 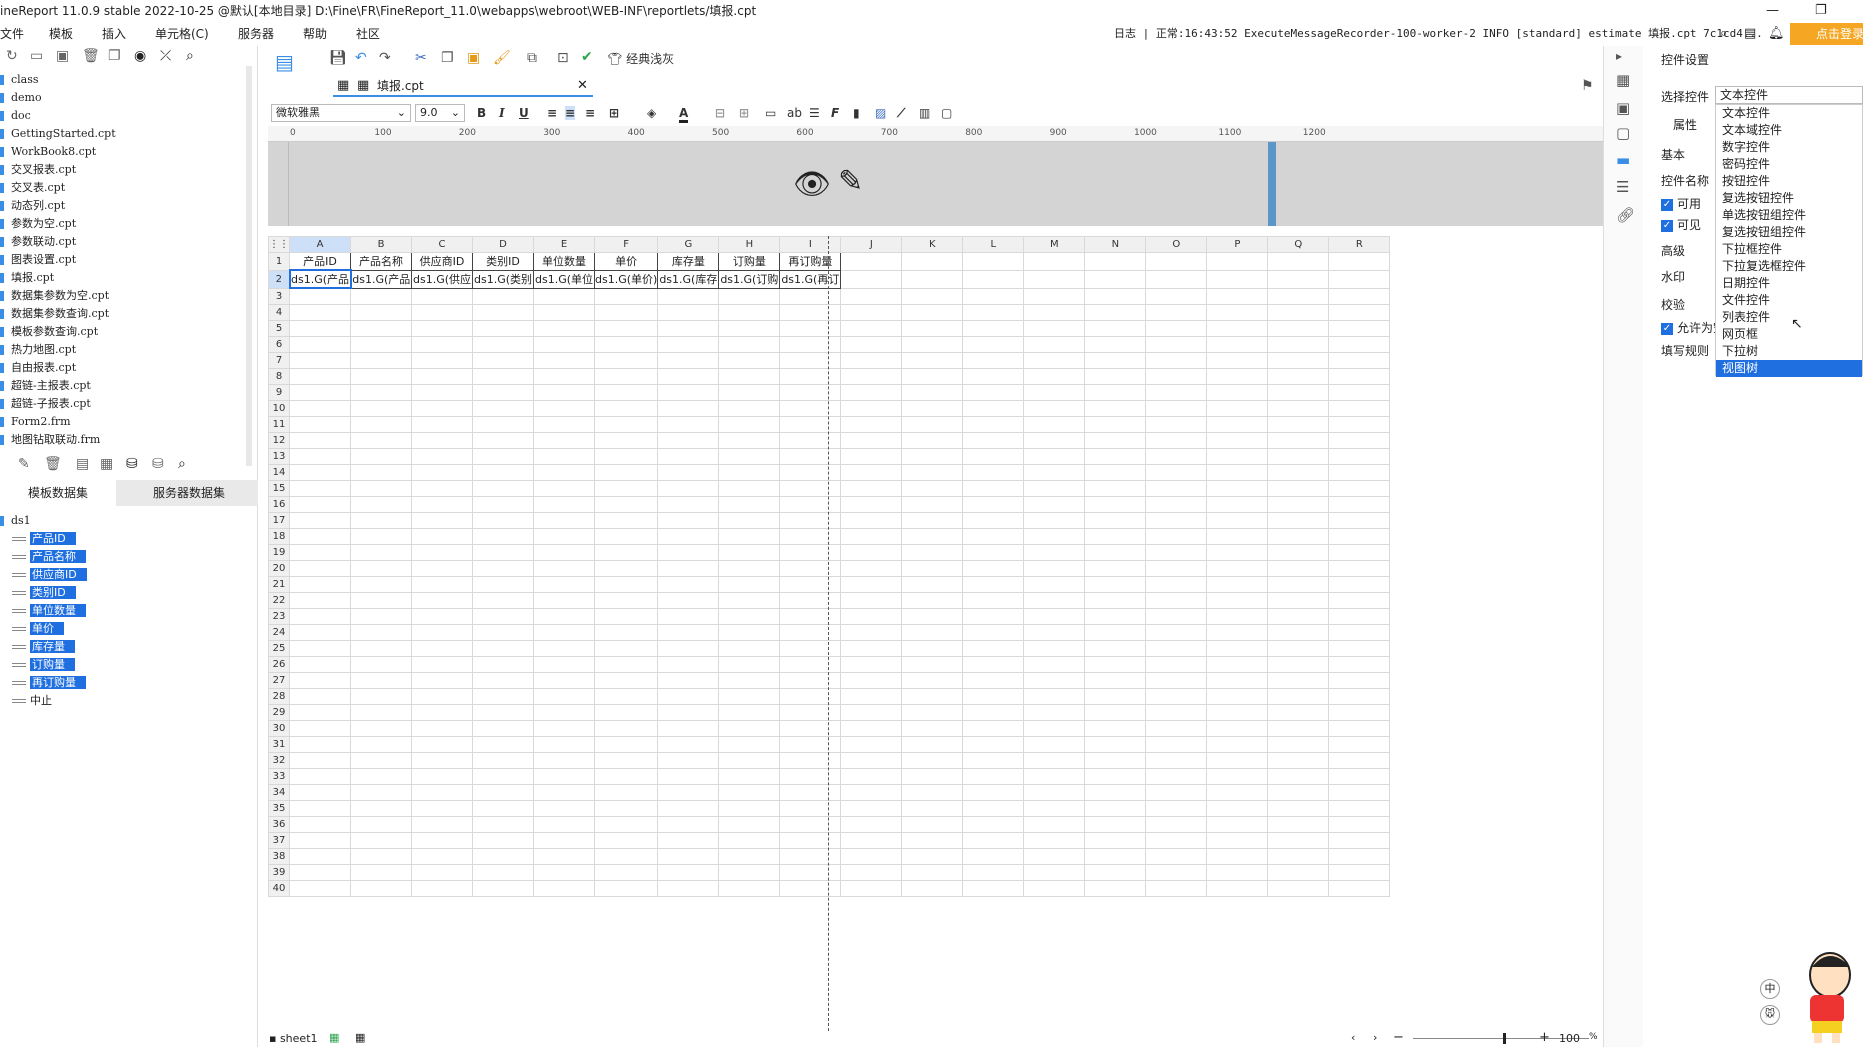 I want to click on control-option: 文件控件, so click(x=1789, y=300).